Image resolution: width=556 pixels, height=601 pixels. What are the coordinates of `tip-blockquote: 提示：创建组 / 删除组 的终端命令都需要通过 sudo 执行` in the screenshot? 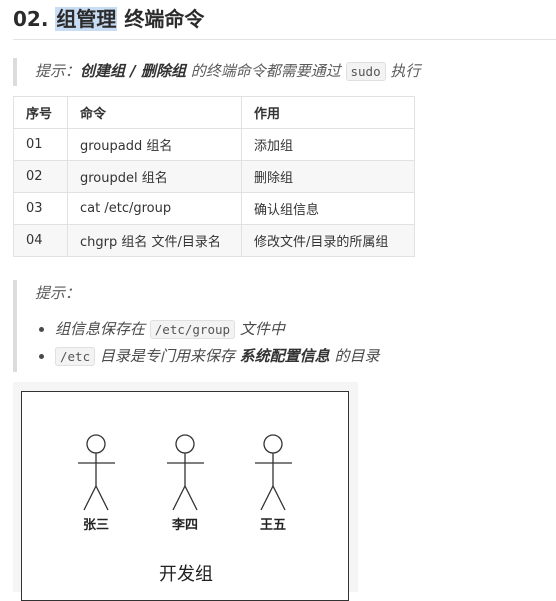 It's located at (280, 72).